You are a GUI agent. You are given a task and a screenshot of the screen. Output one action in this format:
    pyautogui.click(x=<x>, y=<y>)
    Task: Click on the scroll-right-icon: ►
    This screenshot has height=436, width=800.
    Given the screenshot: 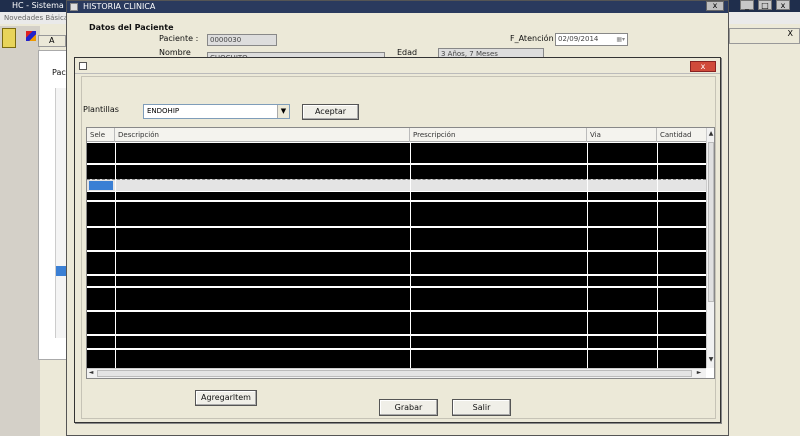 What is the action you would take?
    pyautogui.click(x=699, y=373)
    